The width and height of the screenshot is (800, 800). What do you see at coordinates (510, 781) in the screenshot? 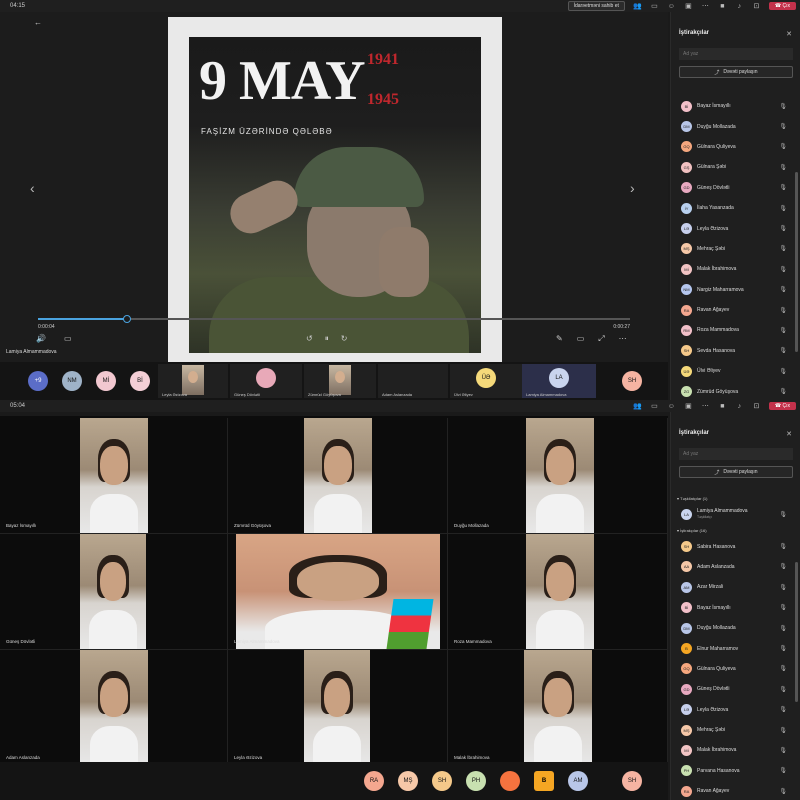
I see `participant-avatar` at bounding box center [510, 781].